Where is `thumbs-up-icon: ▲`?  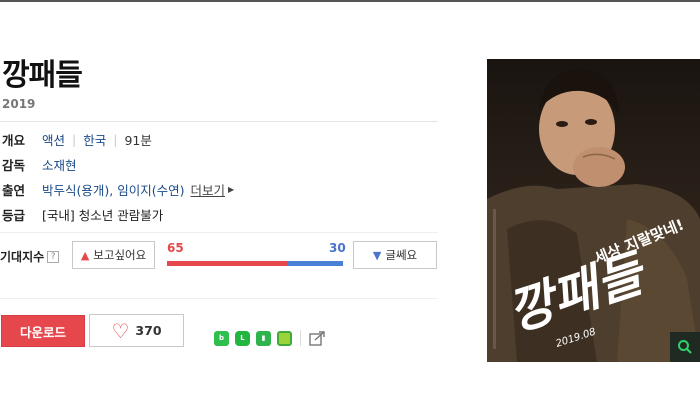
thumbs-up-icon: ▲ is located at coordinates (85, 255).